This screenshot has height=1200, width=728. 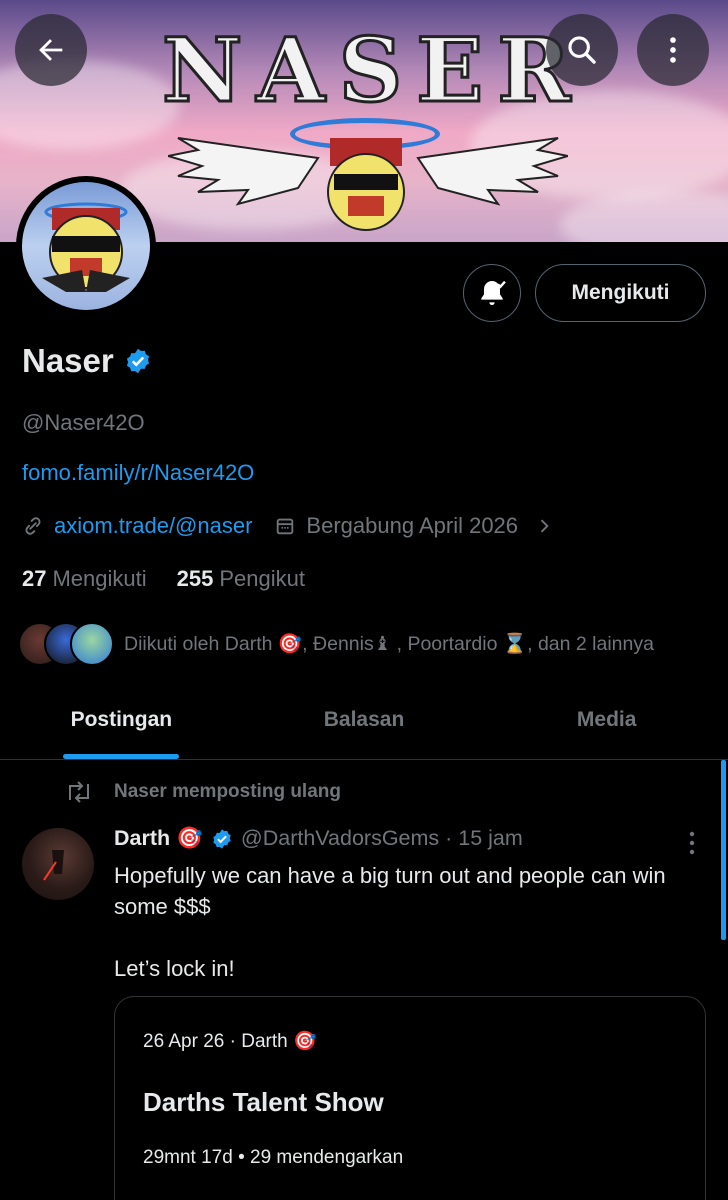 I want to click on link-icon, so click(x=33, y=526).